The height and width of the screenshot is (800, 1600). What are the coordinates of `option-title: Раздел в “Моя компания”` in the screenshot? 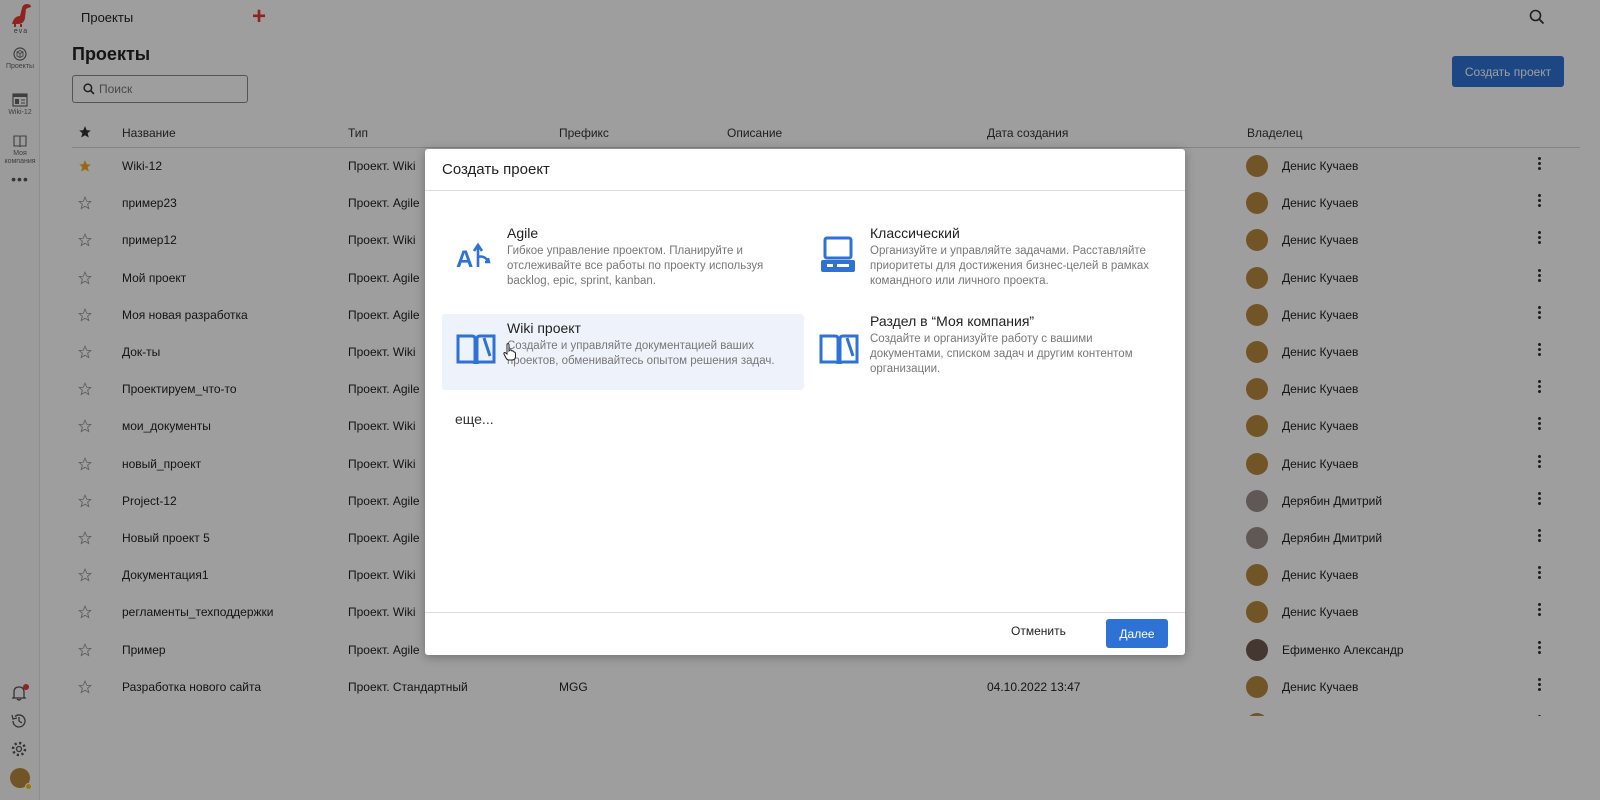 It's located at (952, 321).